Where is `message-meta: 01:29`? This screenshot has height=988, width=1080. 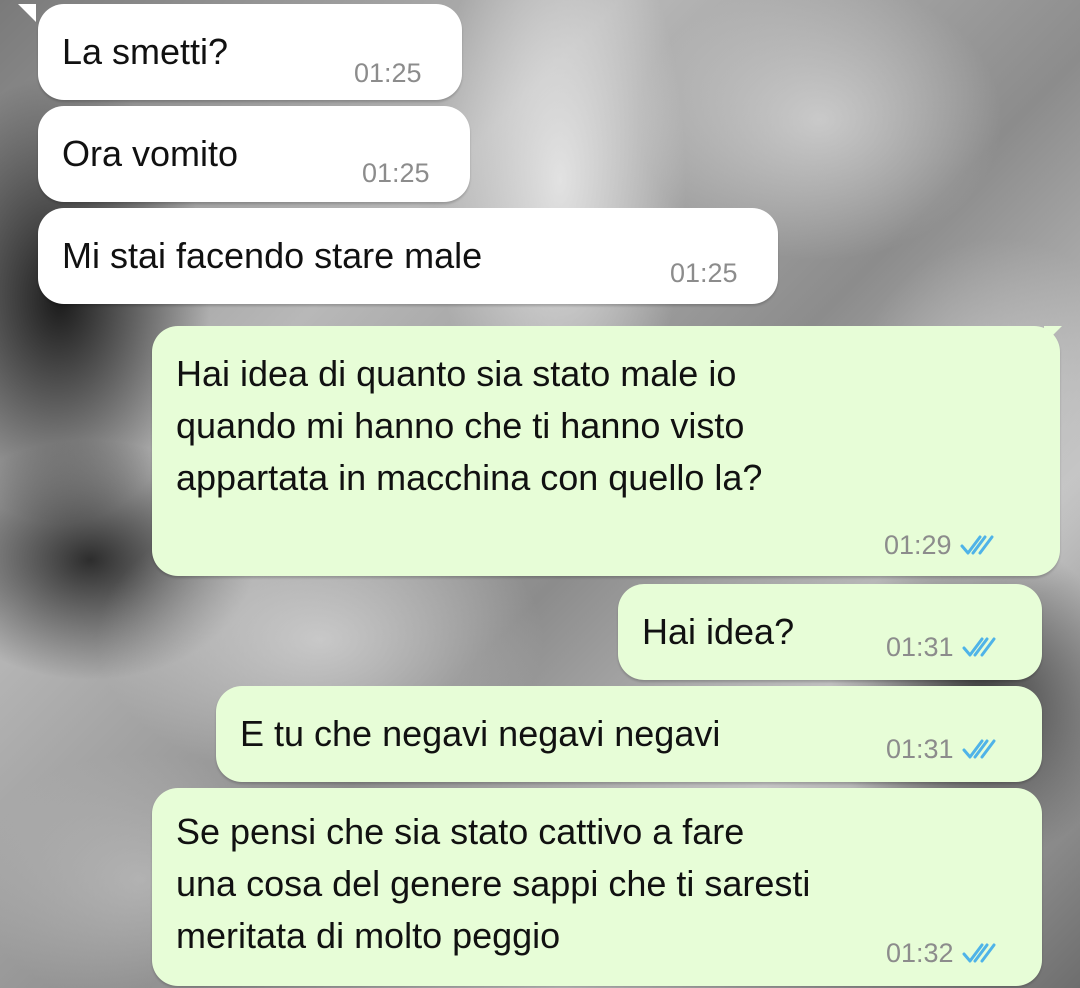 message-meta: 01:29 is located at coordinates (942, 545).